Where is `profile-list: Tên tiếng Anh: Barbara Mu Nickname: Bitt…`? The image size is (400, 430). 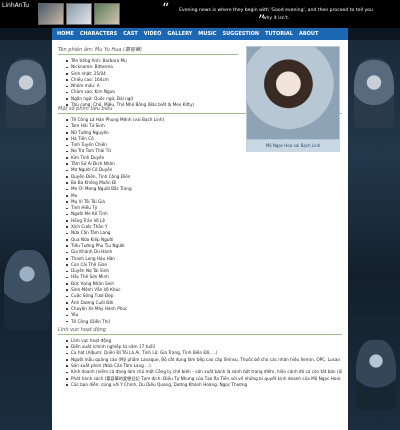
profile-list: Tên tiếng Anh: Barbara Mu Nickname: Bitt… is located at coordinates (148, 83).